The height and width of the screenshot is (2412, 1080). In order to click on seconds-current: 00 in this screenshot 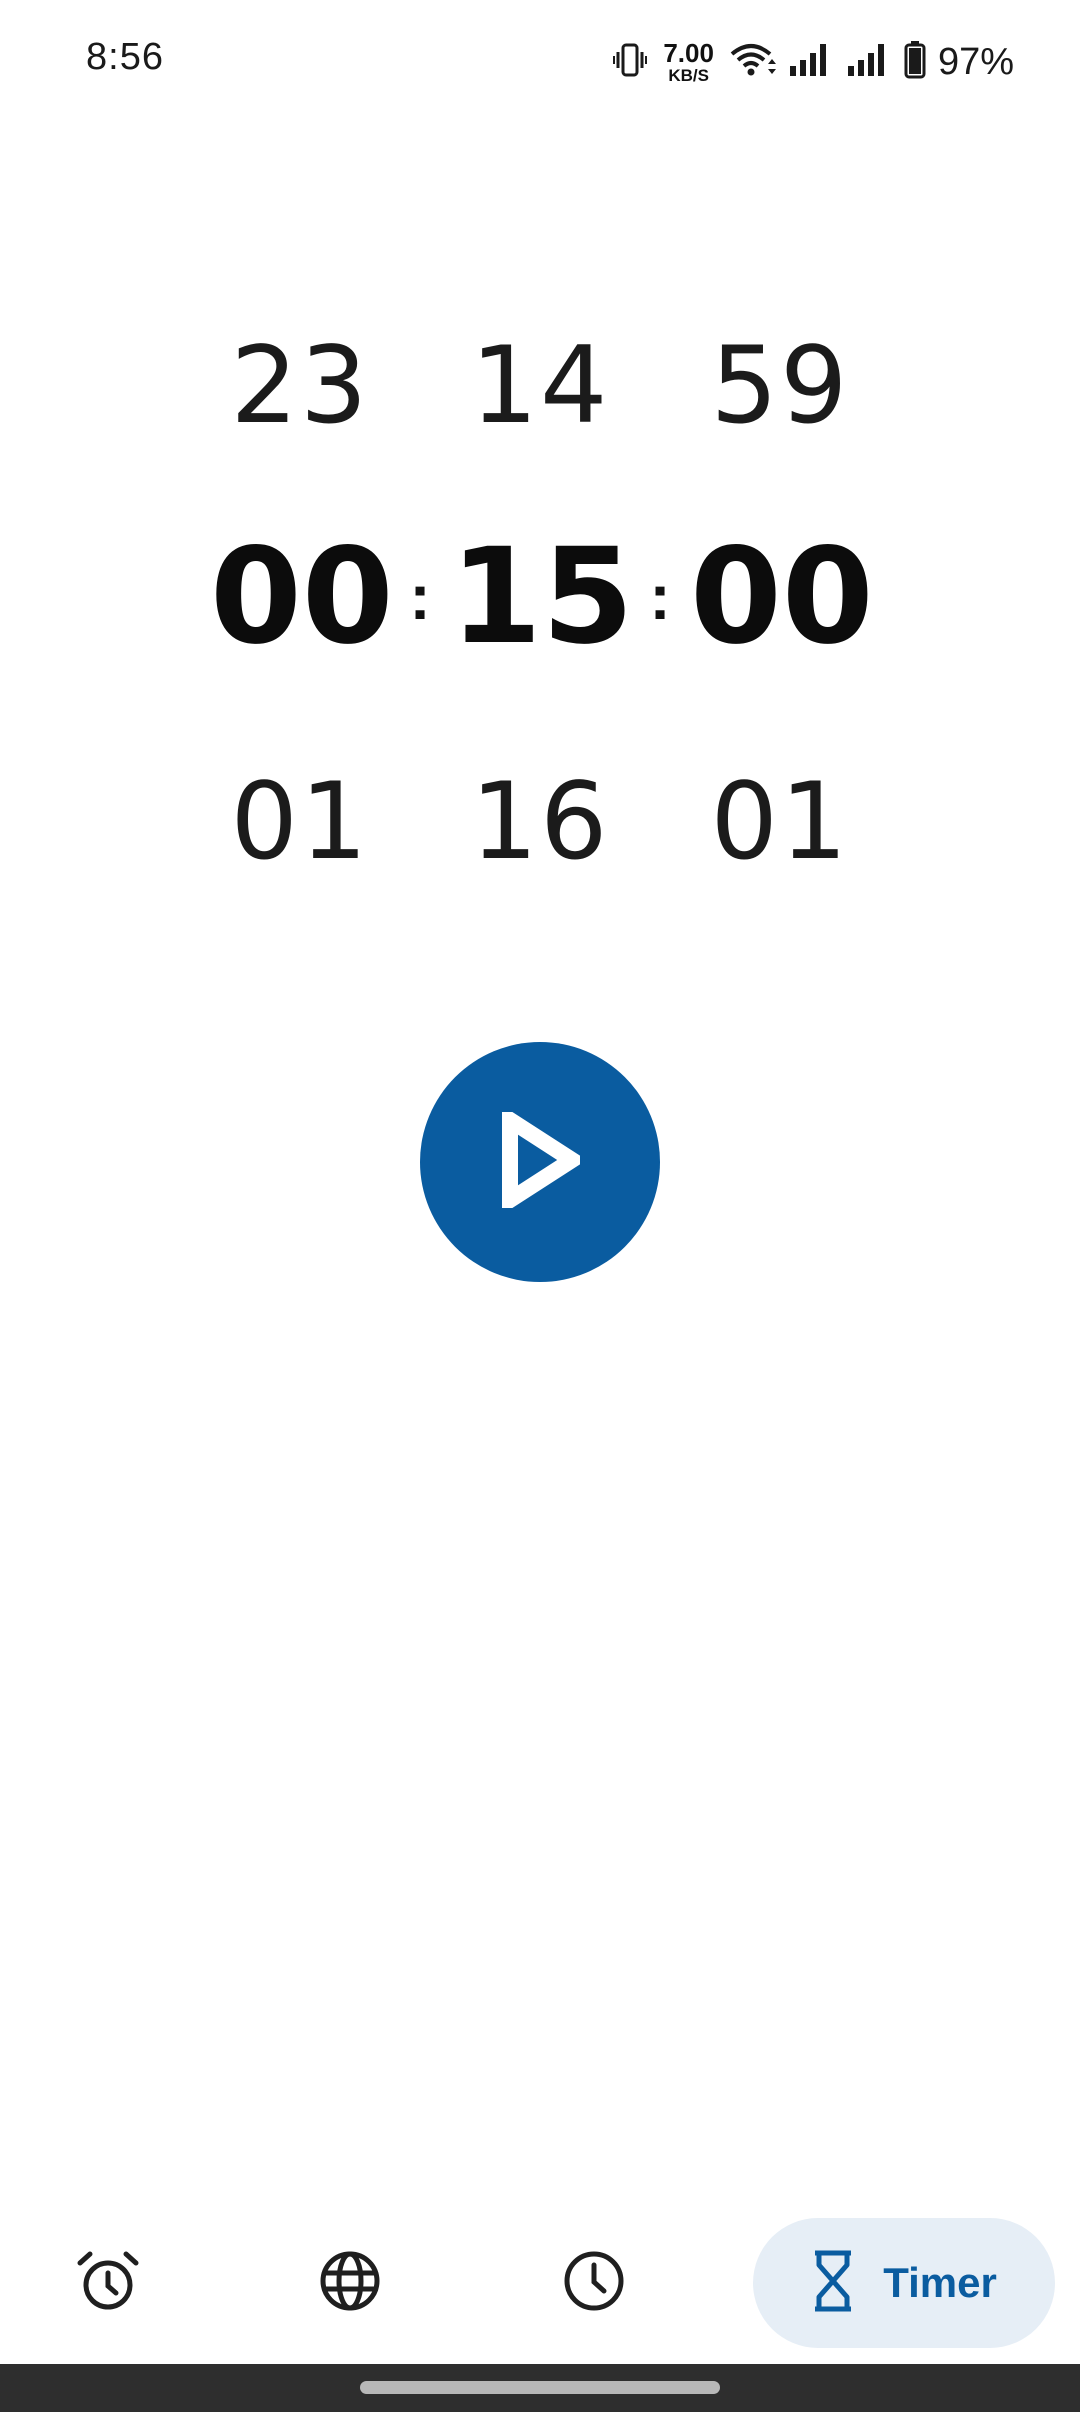, I will do `click(782, 597)`.